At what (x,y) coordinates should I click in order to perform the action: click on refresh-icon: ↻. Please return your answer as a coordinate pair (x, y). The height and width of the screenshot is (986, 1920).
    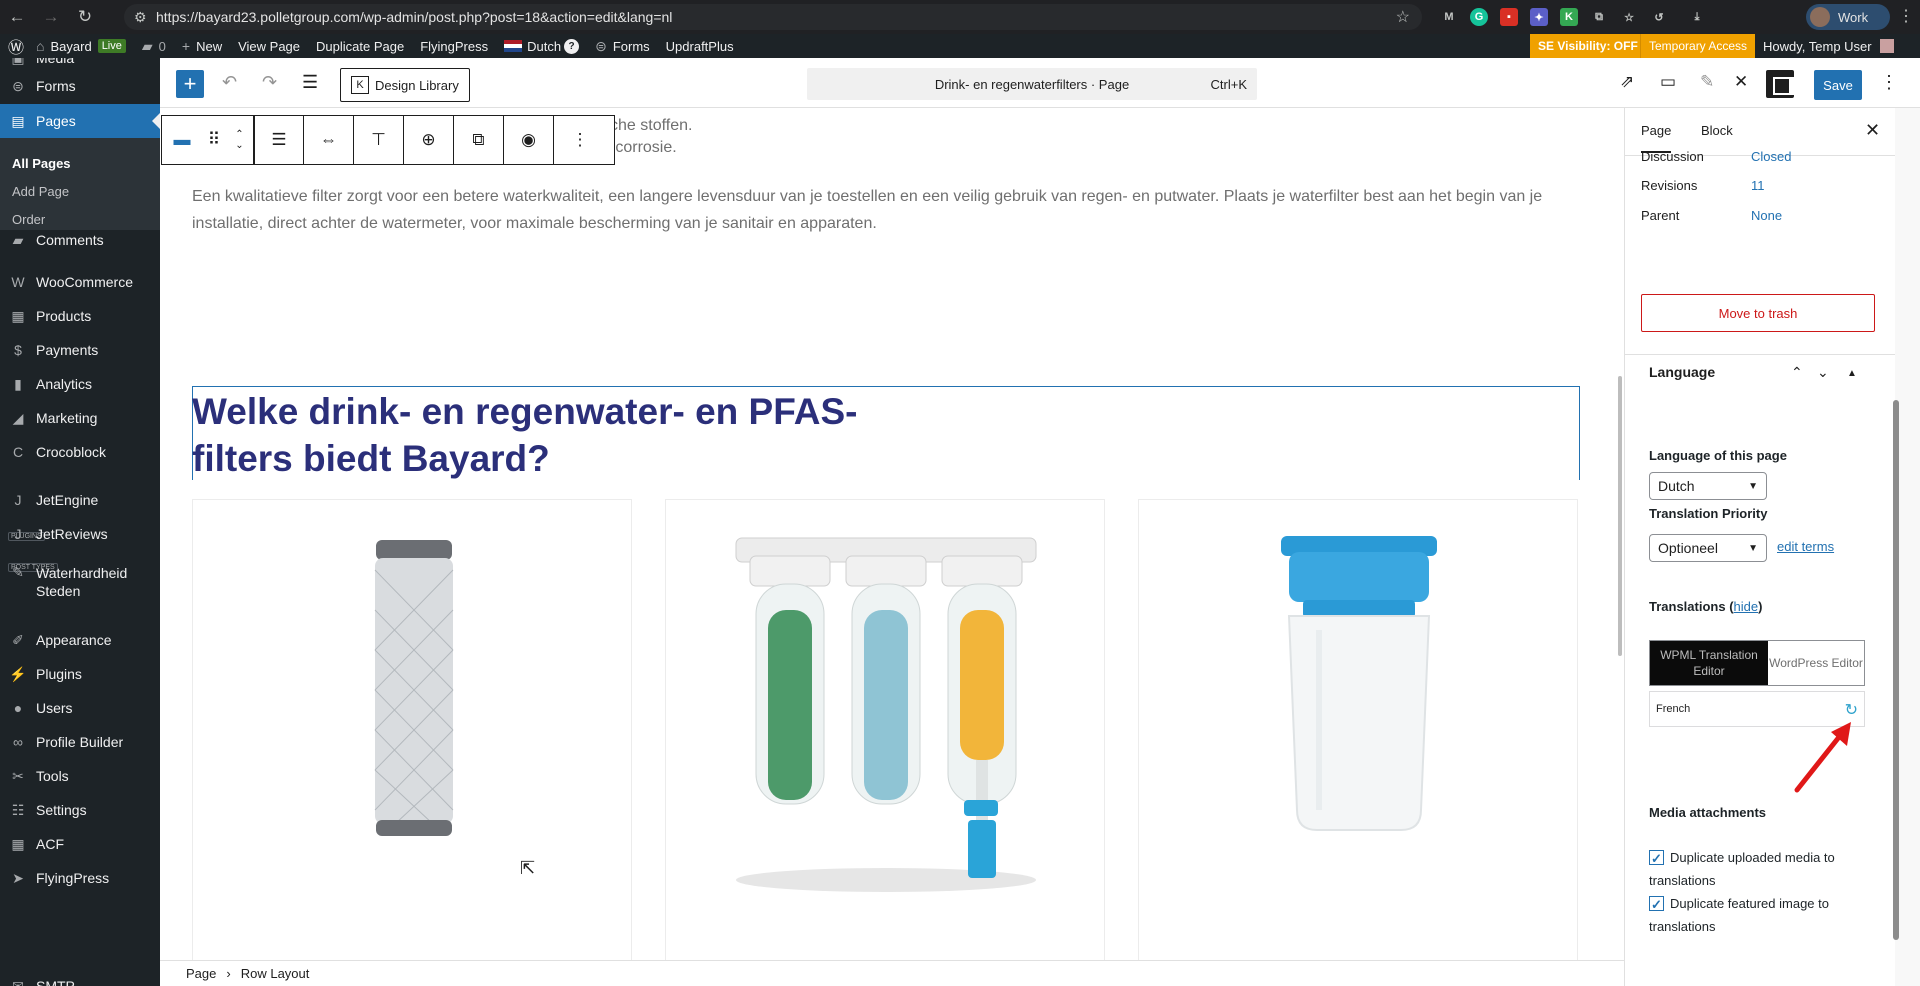
    Looking at the image, I should click on (1851, 710).